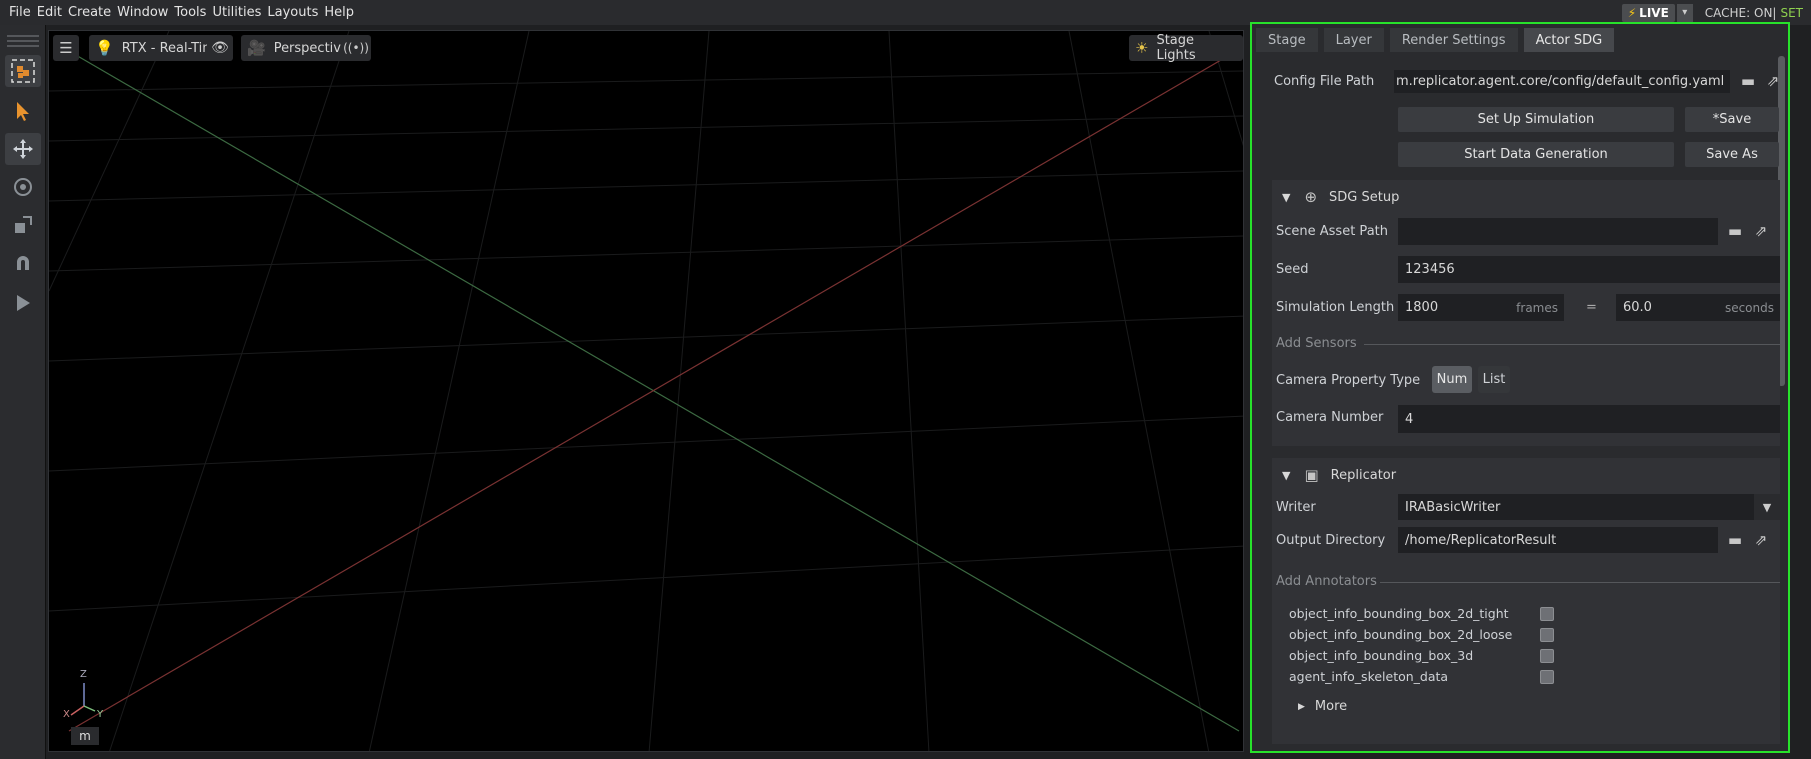 This screenshot has height=759, width=1811. Describe the element at coordinates (23, 392) in the screenshot. I see `left-toolbar` at that location.